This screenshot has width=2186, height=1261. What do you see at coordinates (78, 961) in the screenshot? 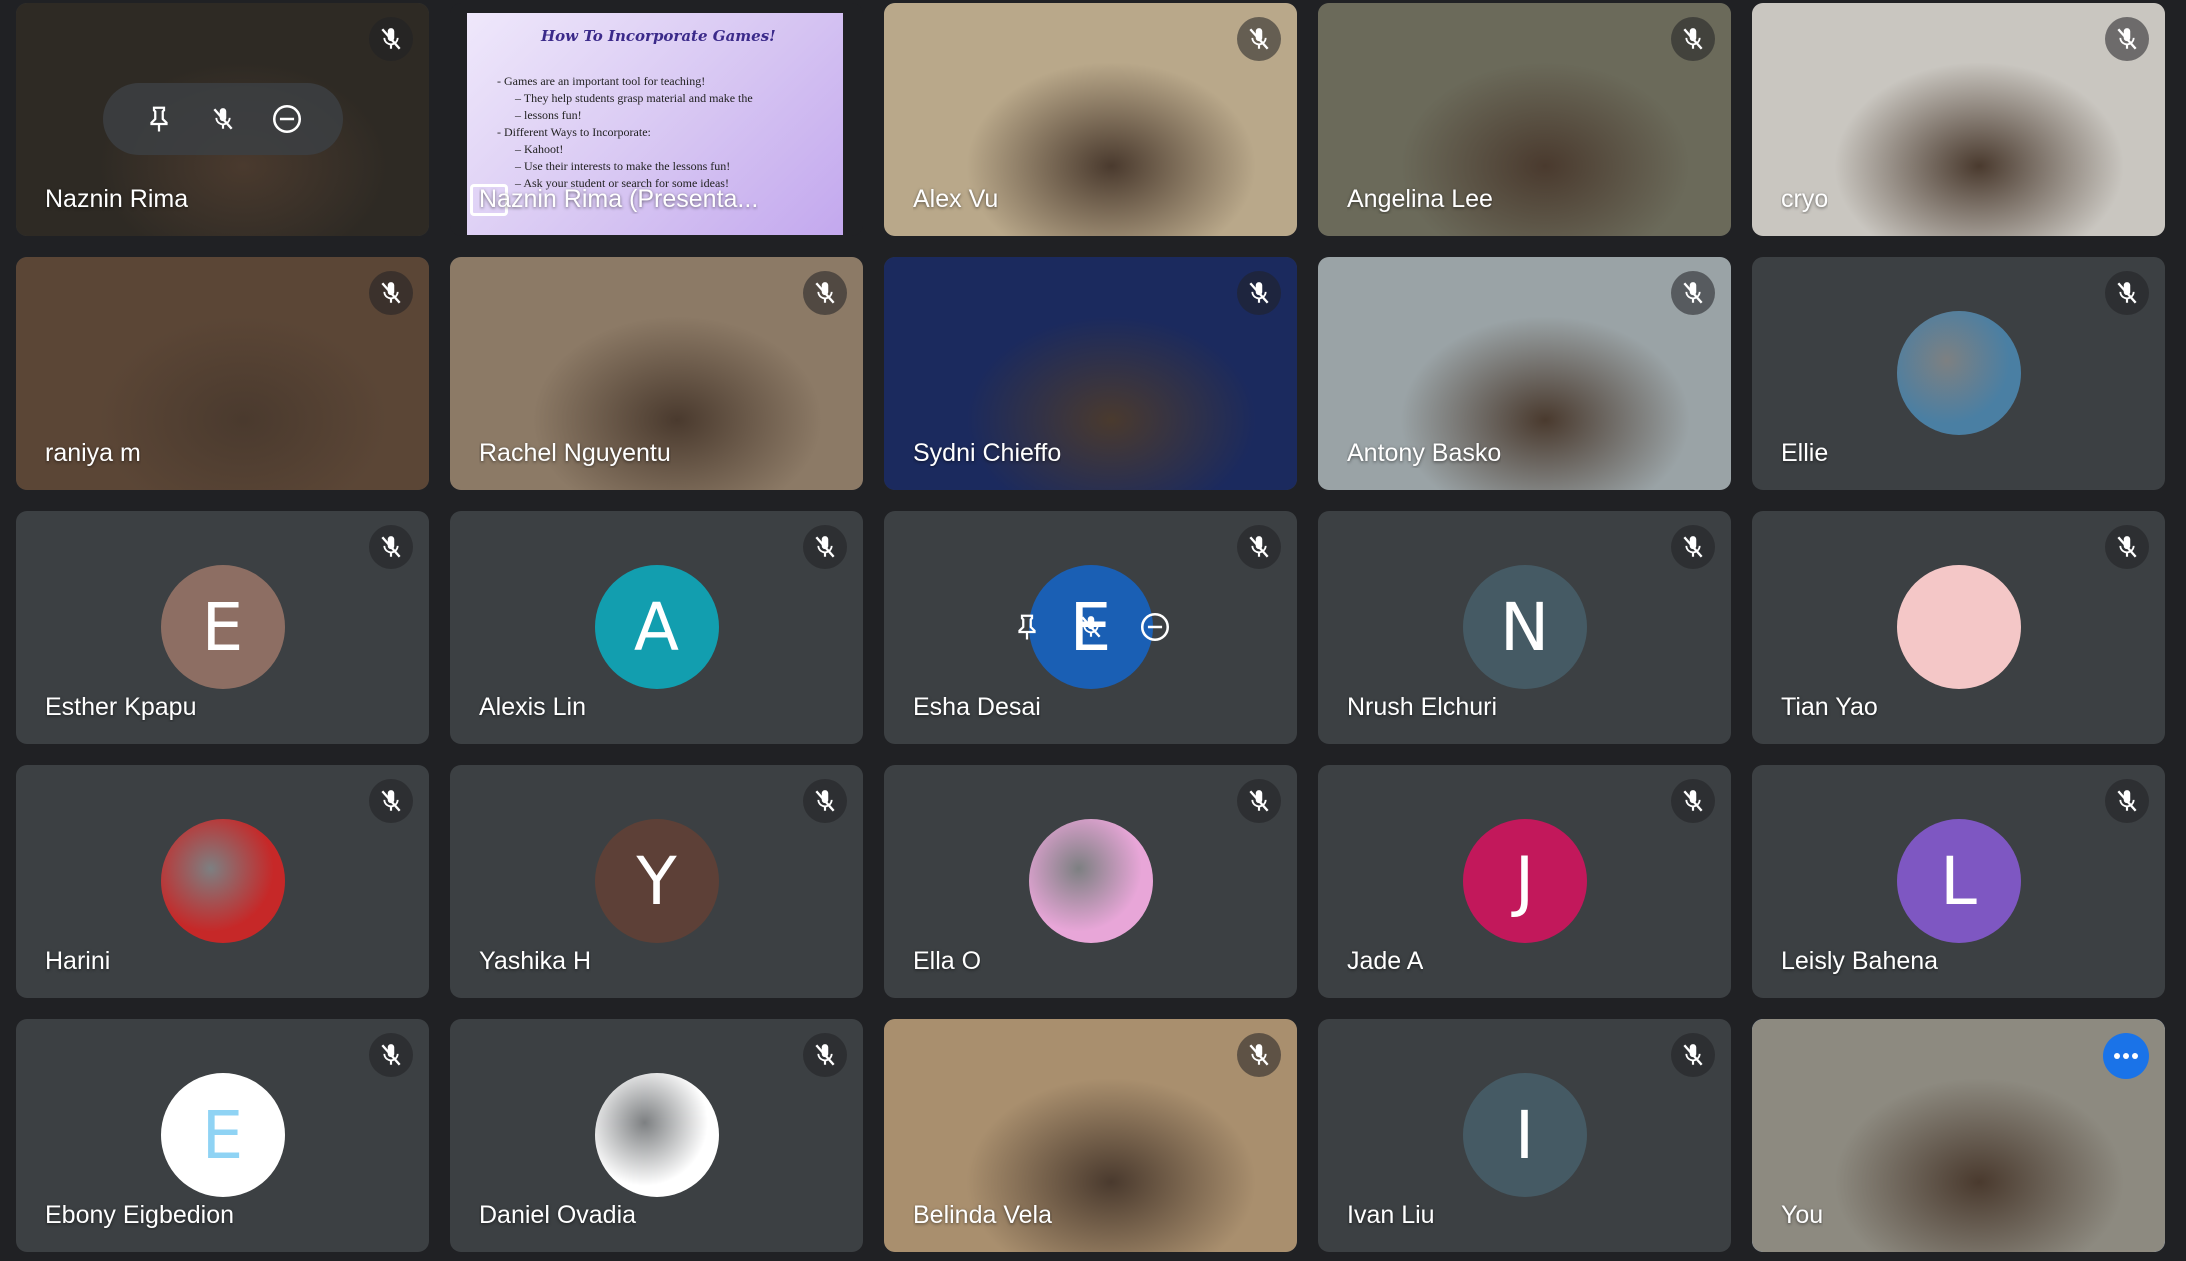
I see `participant-name: Harini` at bounding box center [78, 961].